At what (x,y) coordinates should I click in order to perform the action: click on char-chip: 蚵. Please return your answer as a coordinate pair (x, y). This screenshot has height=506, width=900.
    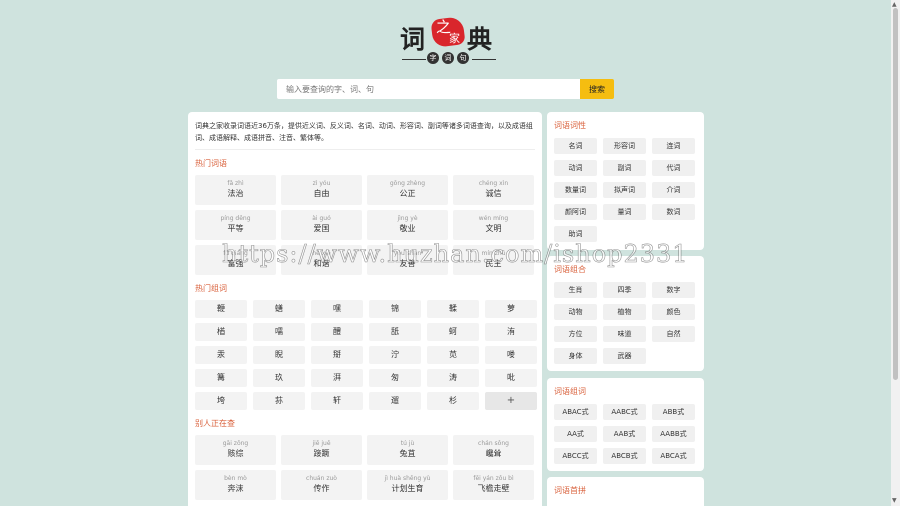
    Looking at the image, I should click on (453, 332).